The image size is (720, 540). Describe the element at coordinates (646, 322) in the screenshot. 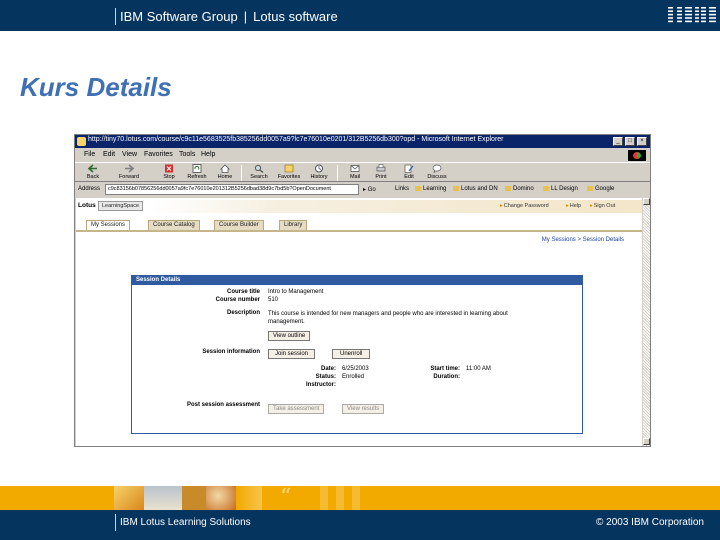

I see `page-scrollbar` at that location.